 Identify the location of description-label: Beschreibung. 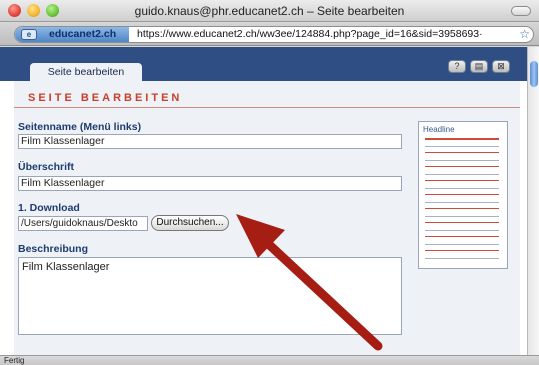
(53, 249).